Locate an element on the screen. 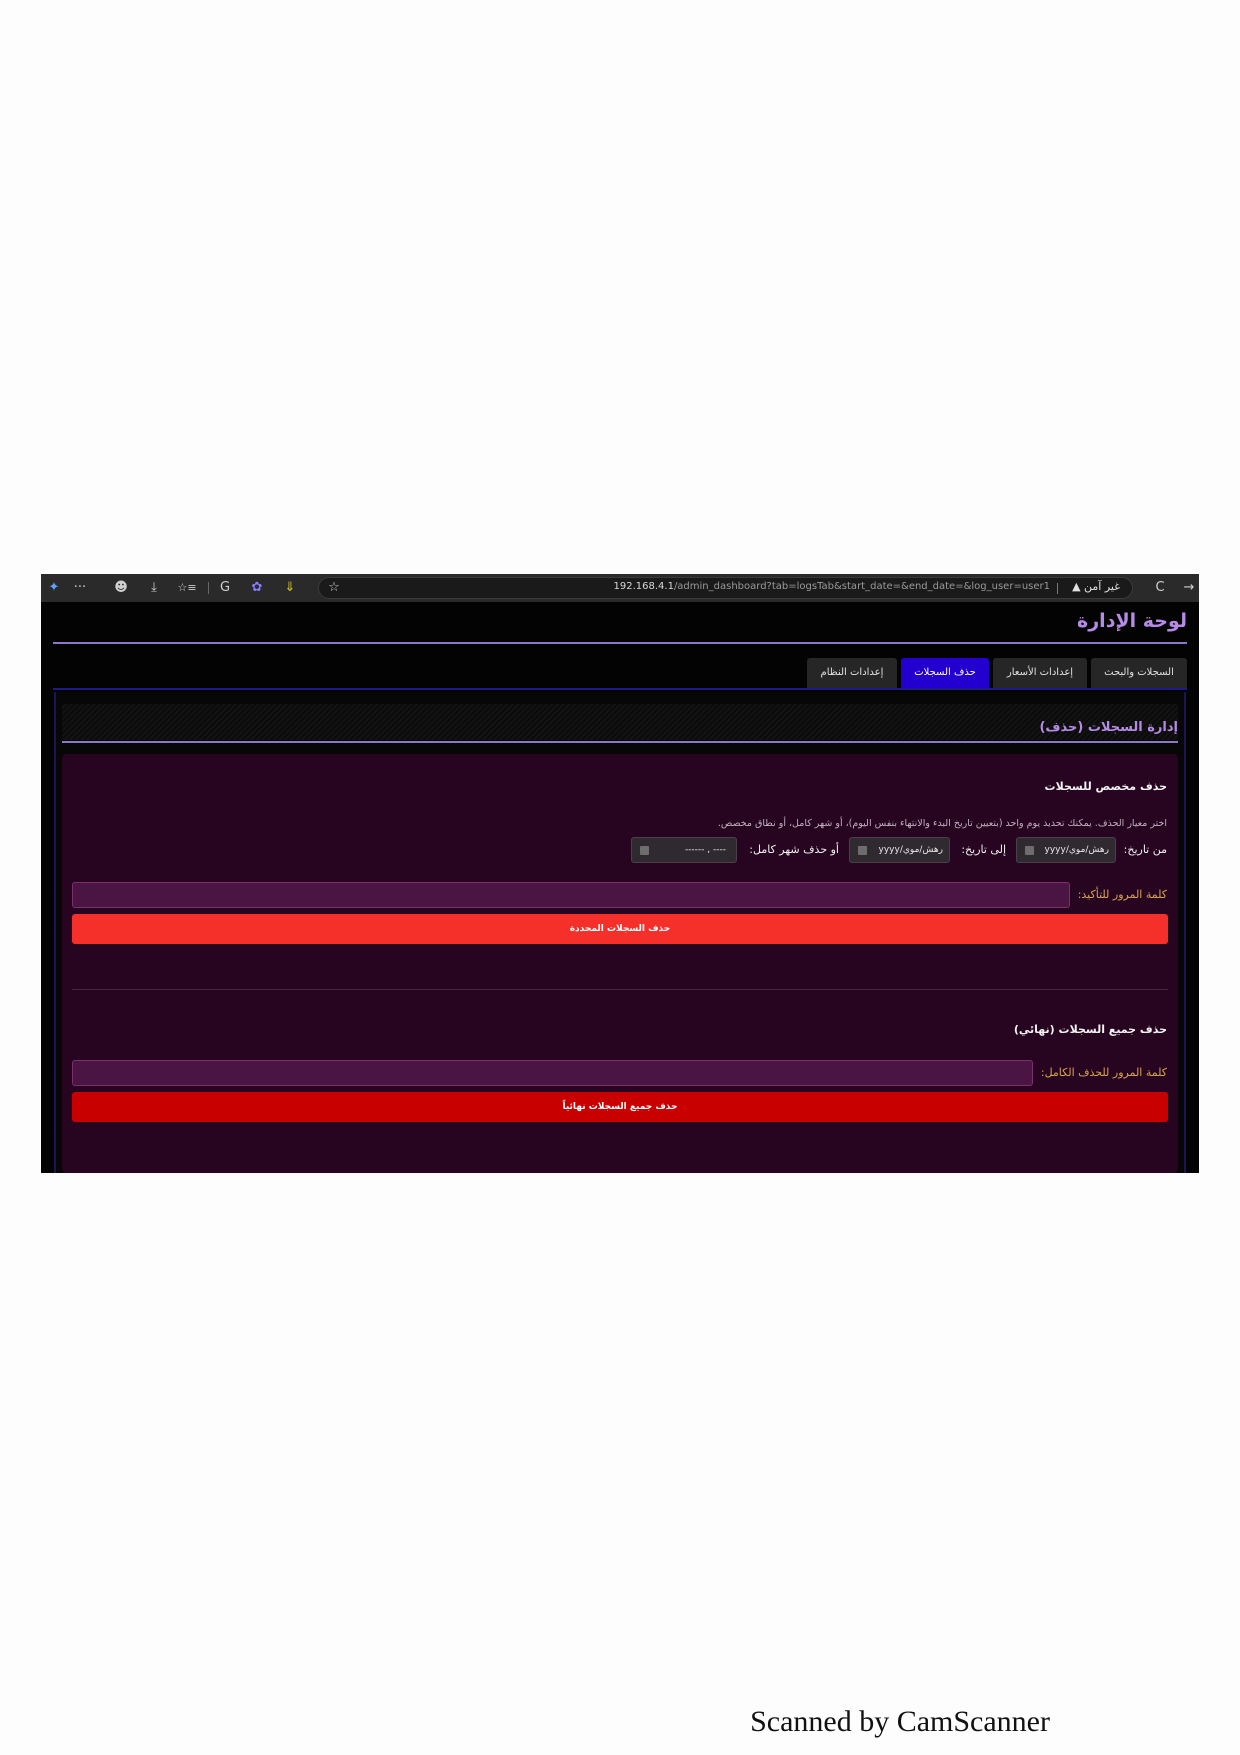 Image resolution: width=1240 pixels, height=1755 pixels. toolbar-divider is located at coordinates (208, 588).